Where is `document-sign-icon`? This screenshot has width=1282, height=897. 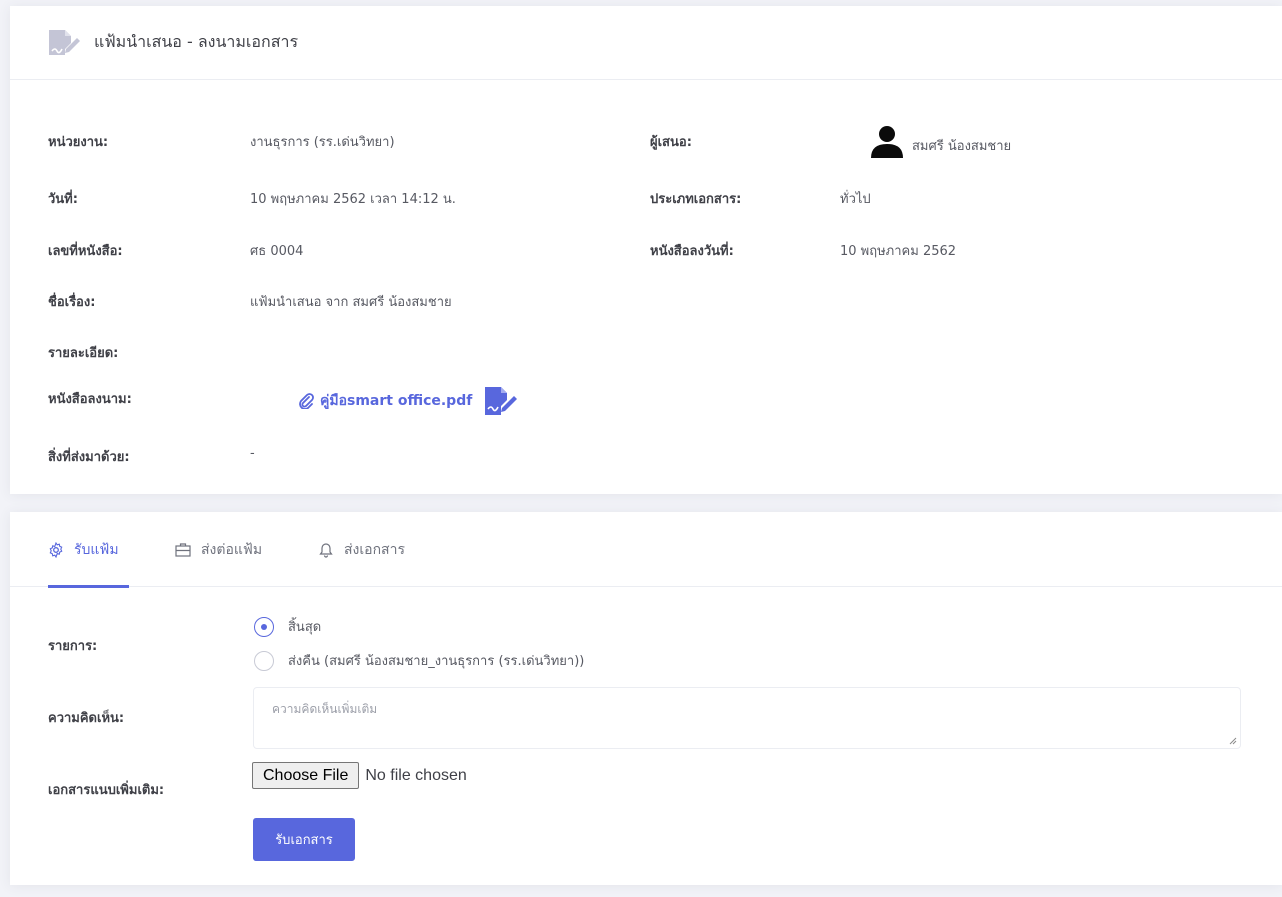
document-sign-icon is located at coordinates (64, 42).